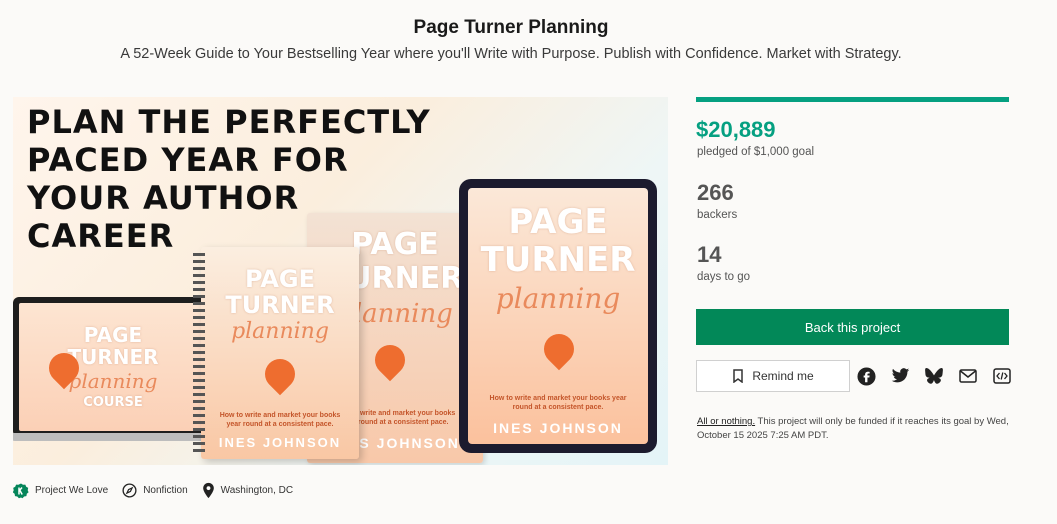  I want to click on tag-project-we-love: Project We Love, so click(60, 491).